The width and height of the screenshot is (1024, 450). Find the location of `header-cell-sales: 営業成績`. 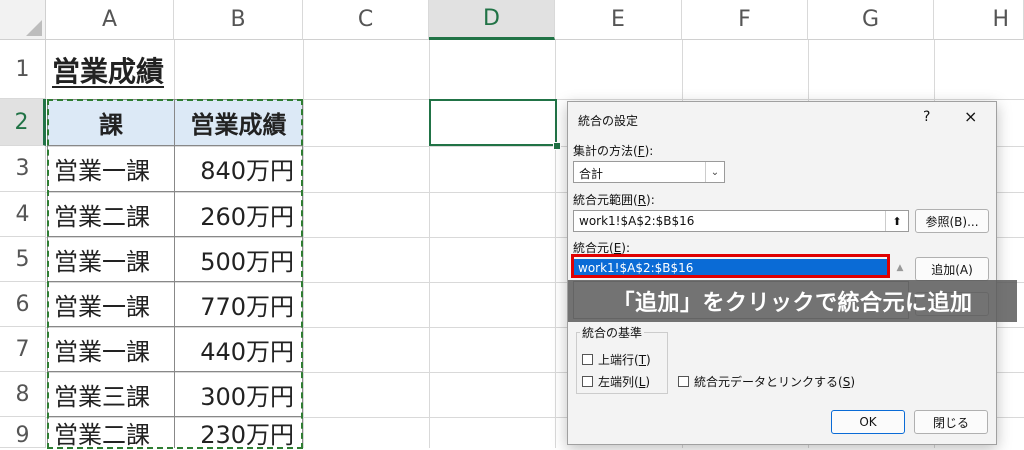

header-cell-sales: 営業成績 is located at coordinates (238, 122).